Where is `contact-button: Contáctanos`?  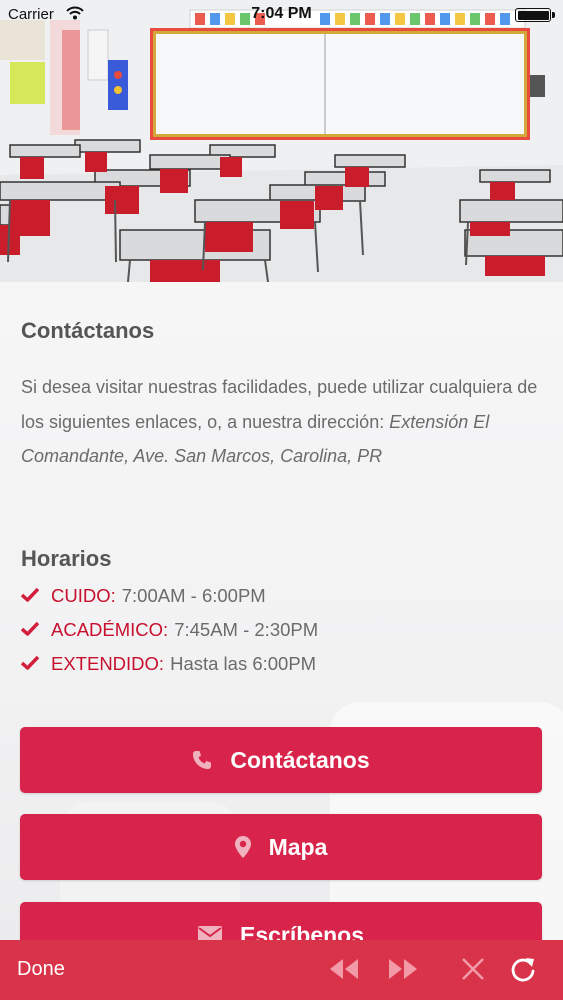 contact-button: Contáctanos is located at coordinates (281, 760).